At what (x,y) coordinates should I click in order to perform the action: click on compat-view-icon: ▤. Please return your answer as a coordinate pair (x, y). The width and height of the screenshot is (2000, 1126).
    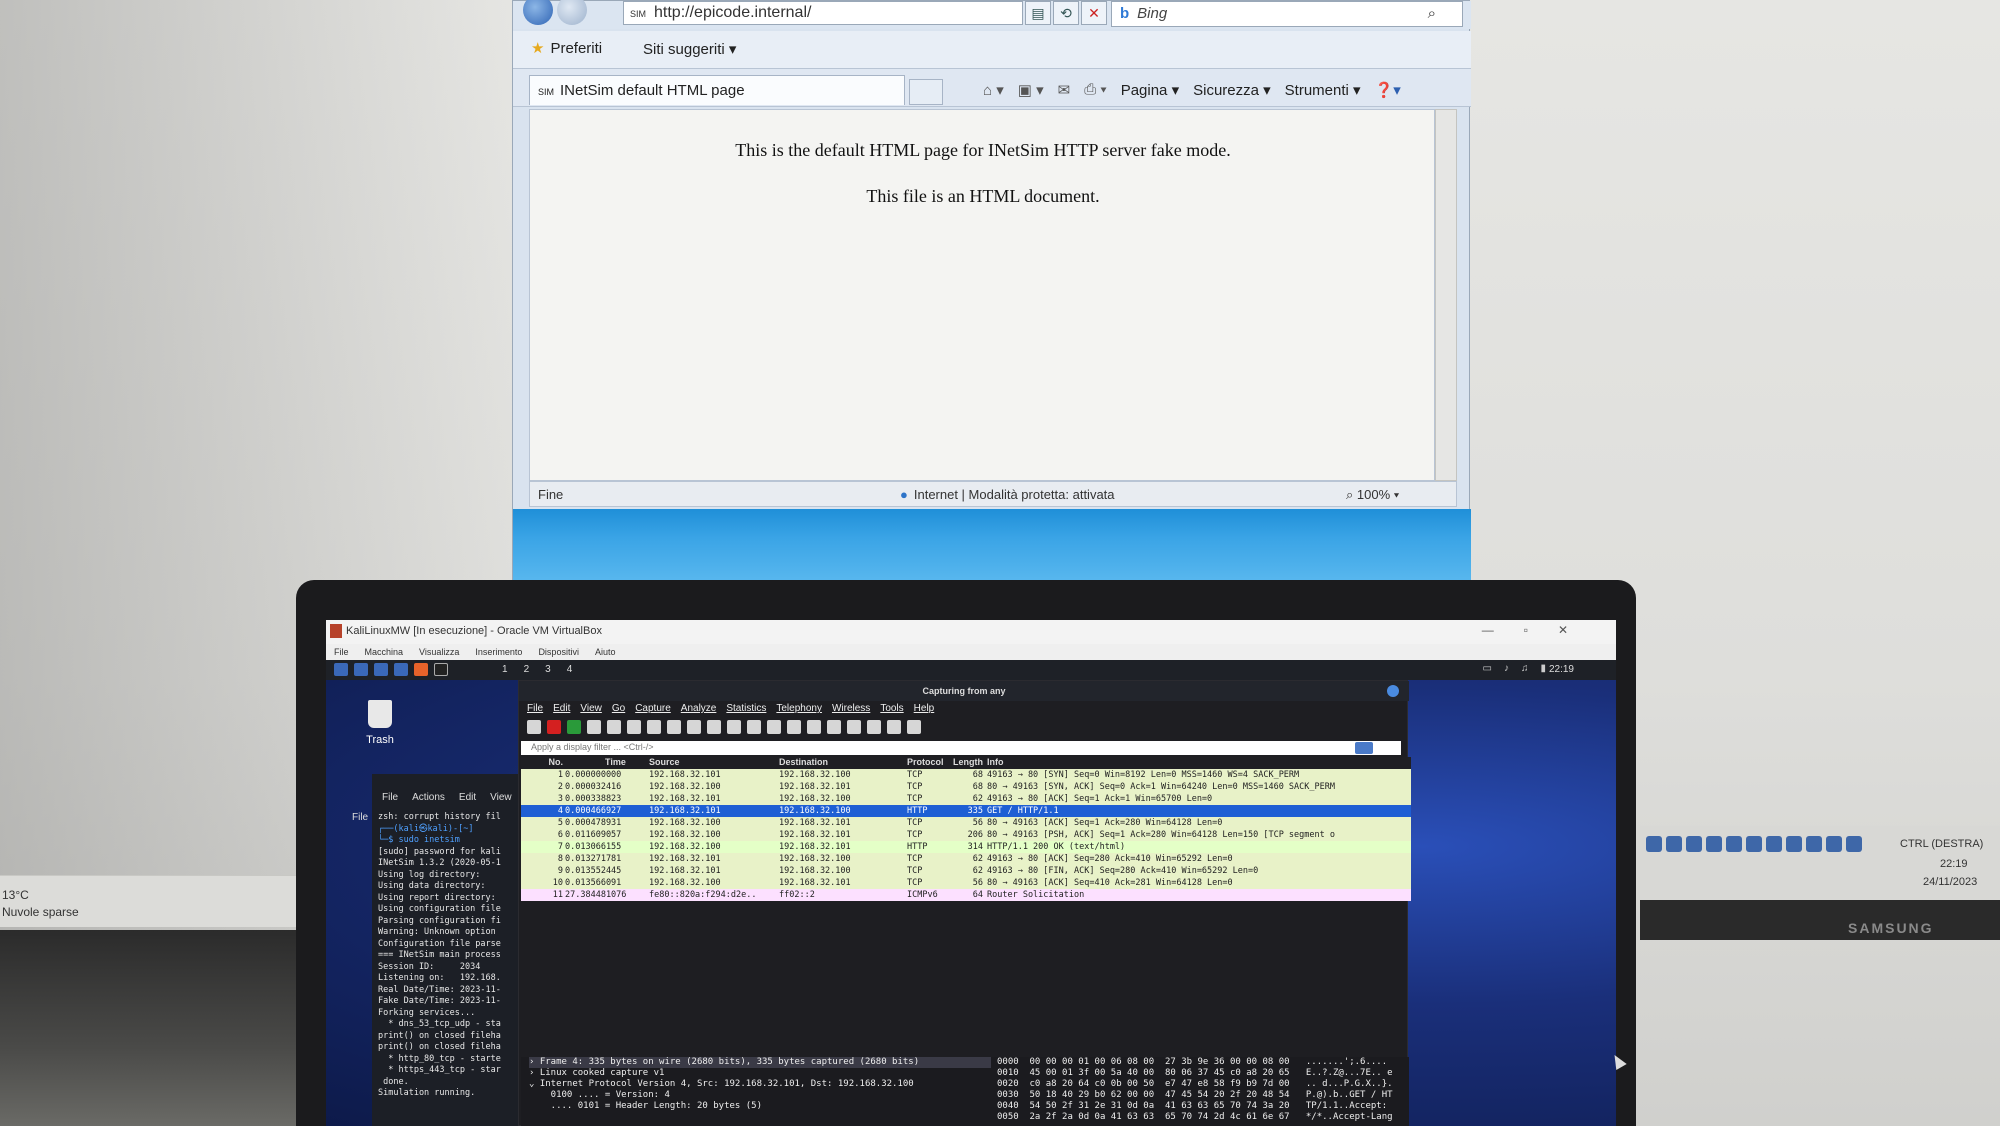
    Looking at the image, I should click on (1038, 13).